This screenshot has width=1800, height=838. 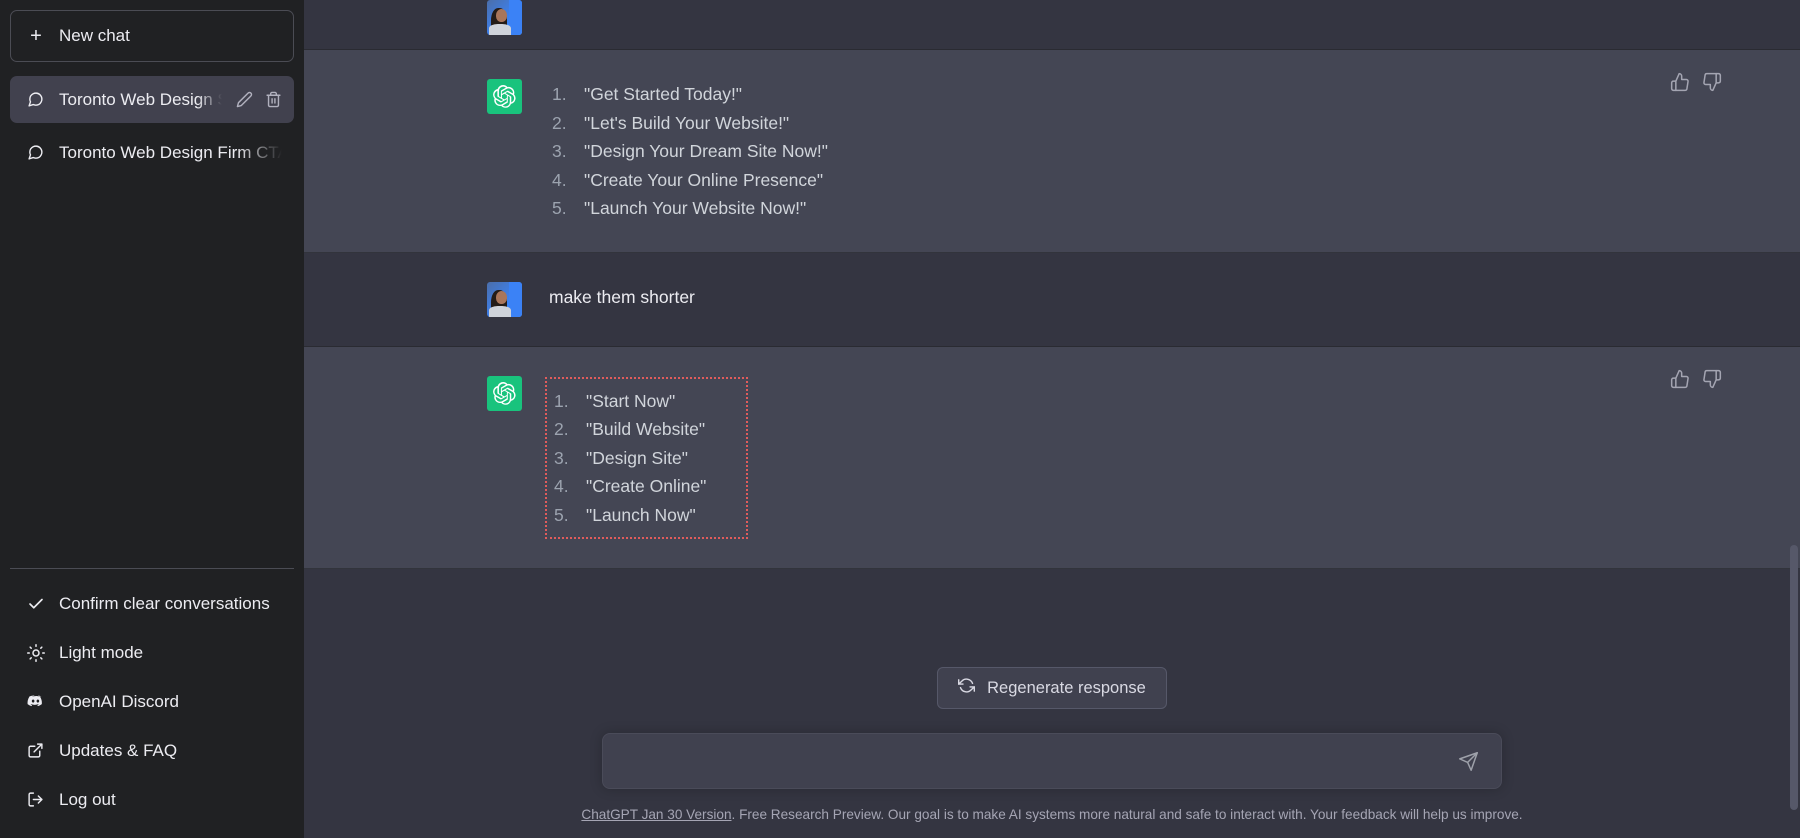 What do you see at coordinates (615, 401) in the screenshot?
I see `list-item: "Start Now"` at bounding box center [615, 401].